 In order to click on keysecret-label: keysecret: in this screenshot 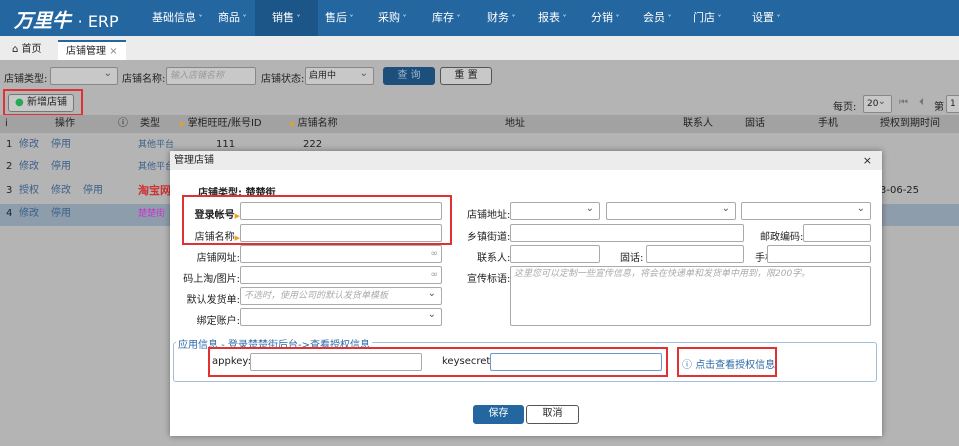, I will do `click(468, 361)`.